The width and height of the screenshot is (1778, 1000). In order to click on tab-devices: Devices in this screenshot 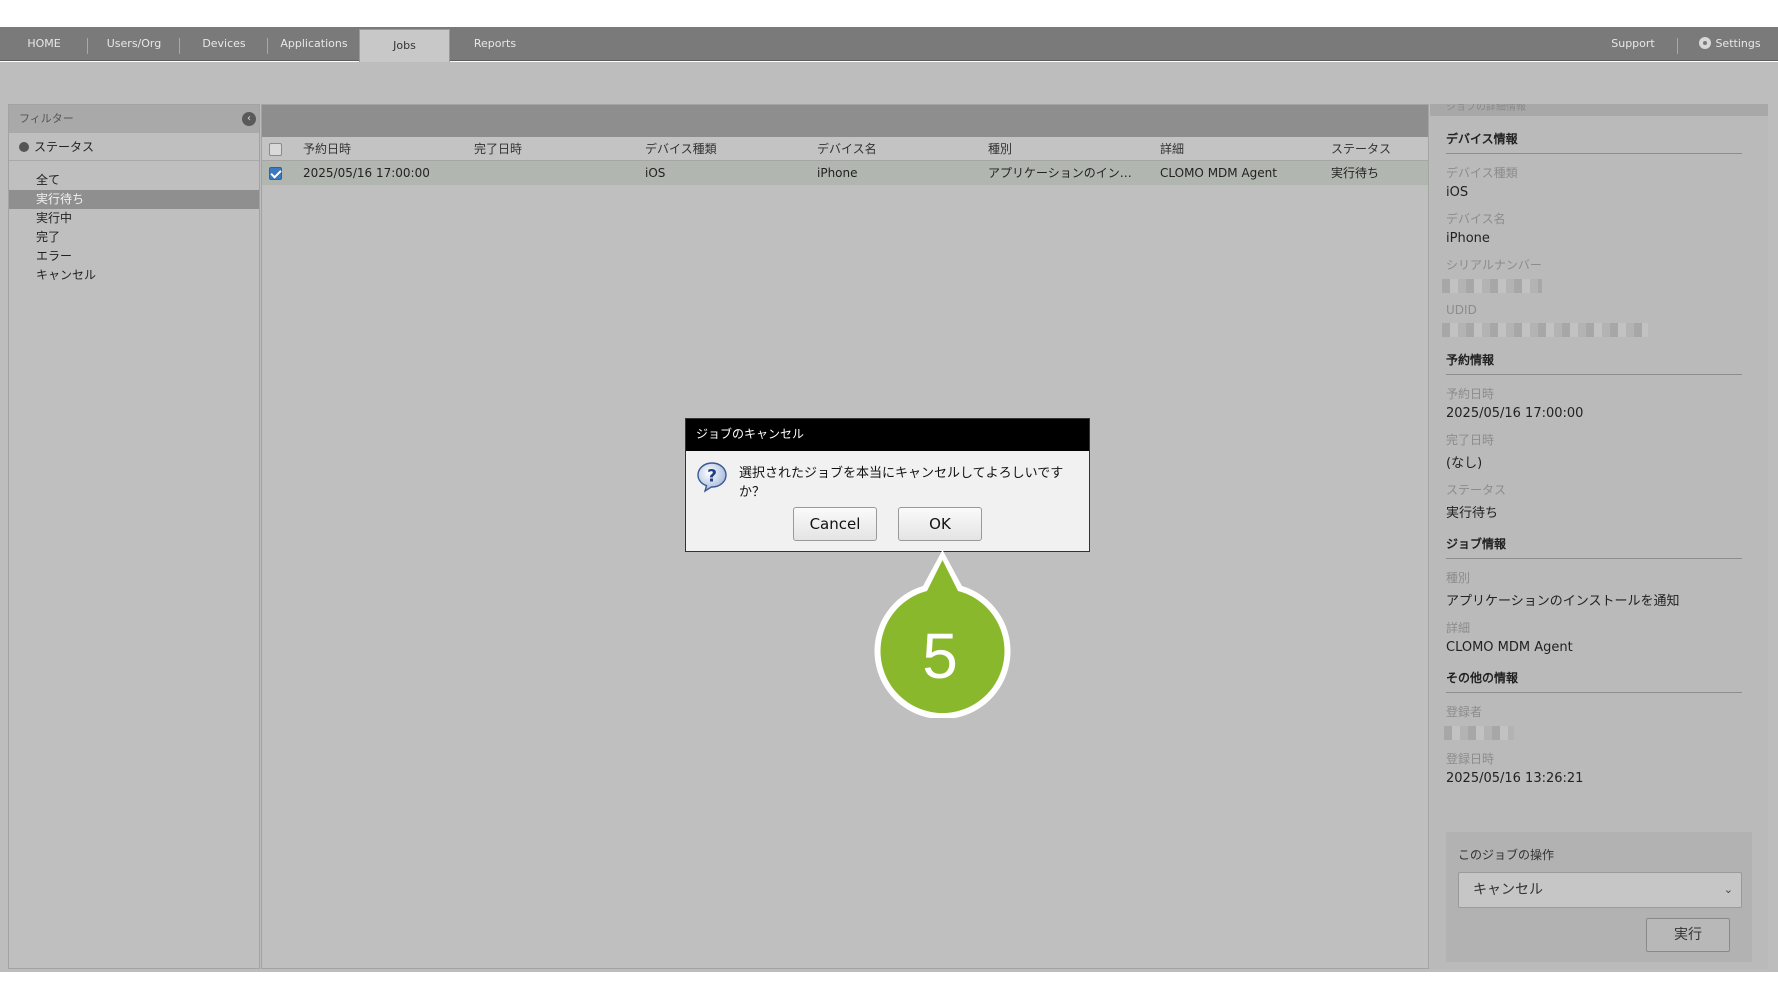, I will do `click(224, 44)`.